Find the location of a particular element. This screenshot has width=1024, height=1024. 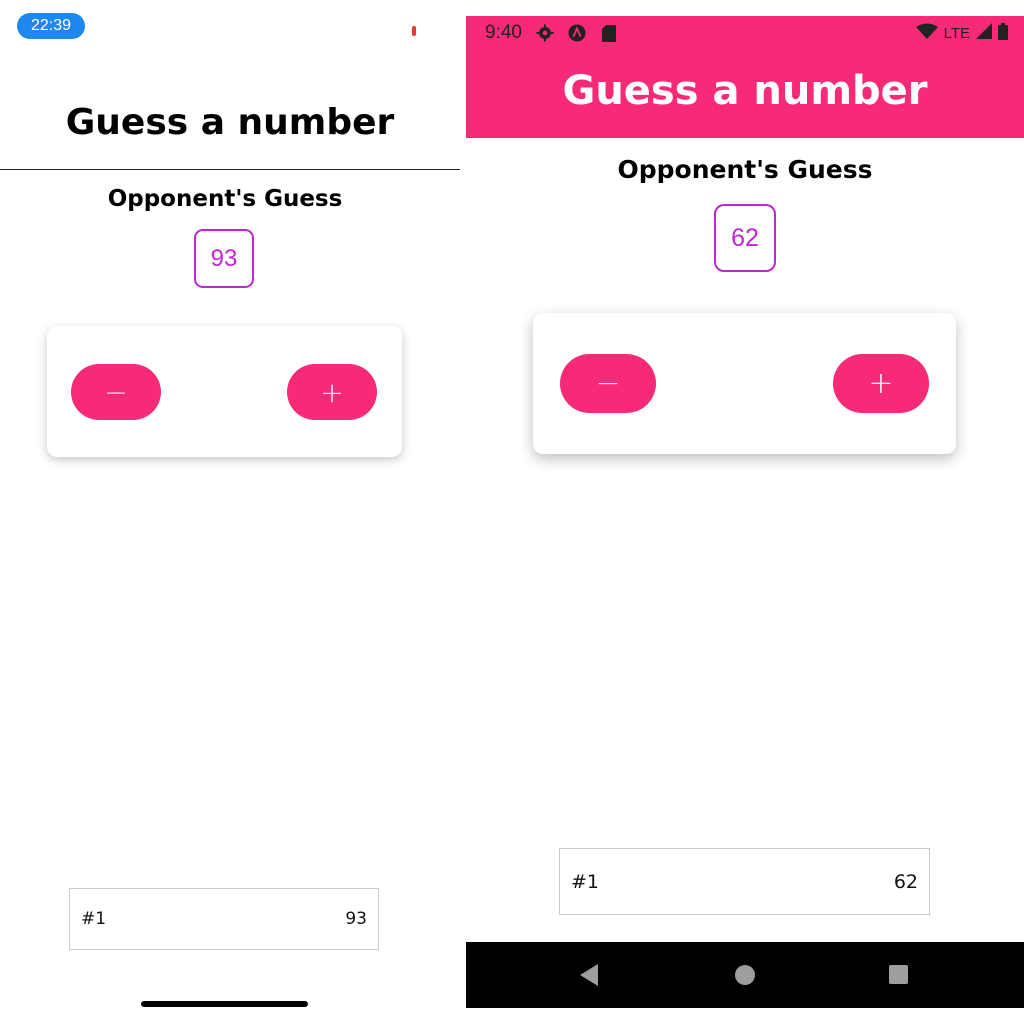

android-log-item: #1 62 is located at coordinates (744, 881).